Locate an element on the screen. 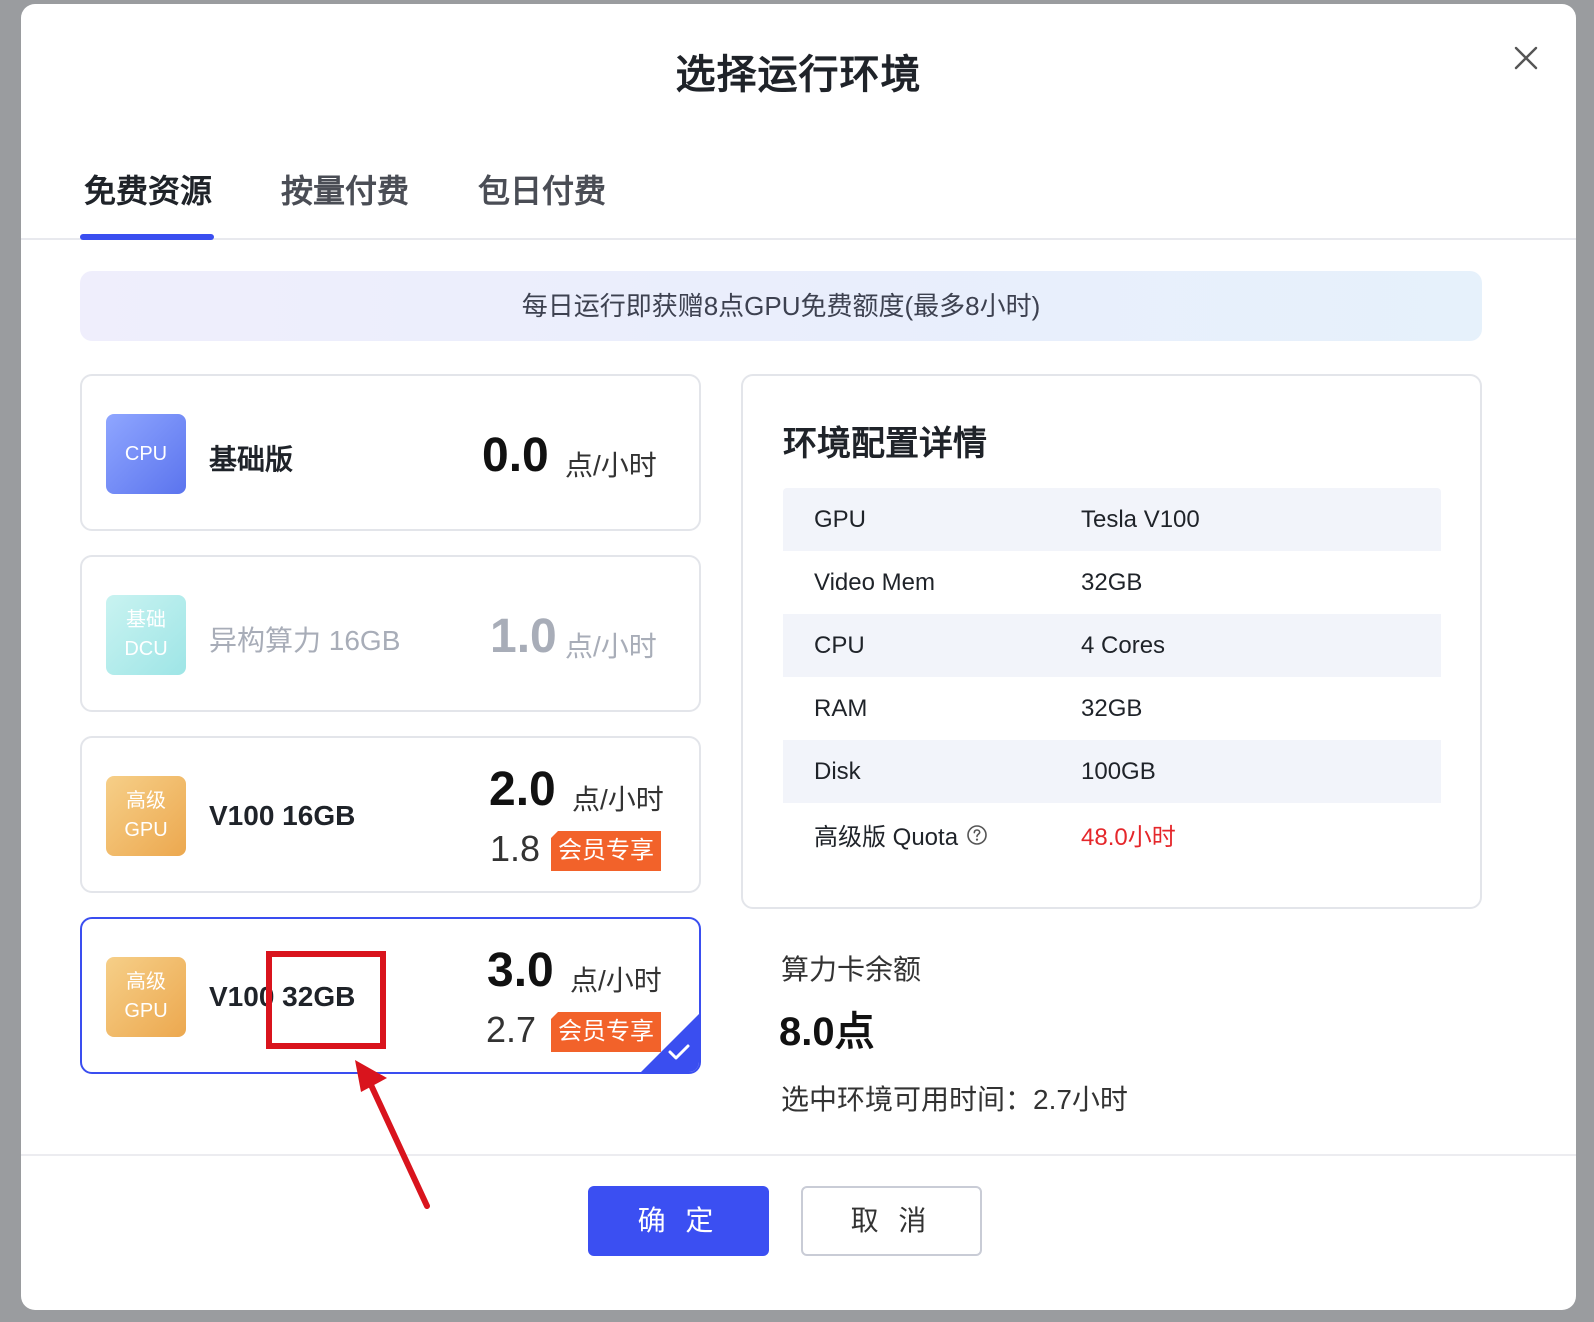 Image resolution: width=1594 pixels, height=1322 pixels. table-row: Disk 100GB is located at coordinates (1112, 771).